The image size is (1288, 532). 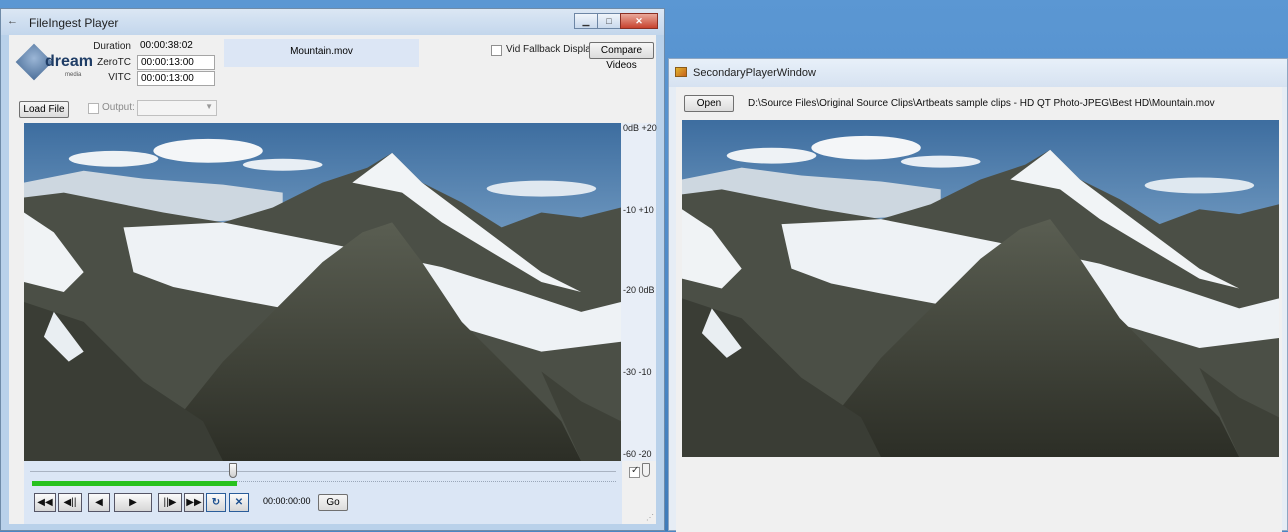 I want to click on vitc-label: VITC, so click(x=119, y=77).